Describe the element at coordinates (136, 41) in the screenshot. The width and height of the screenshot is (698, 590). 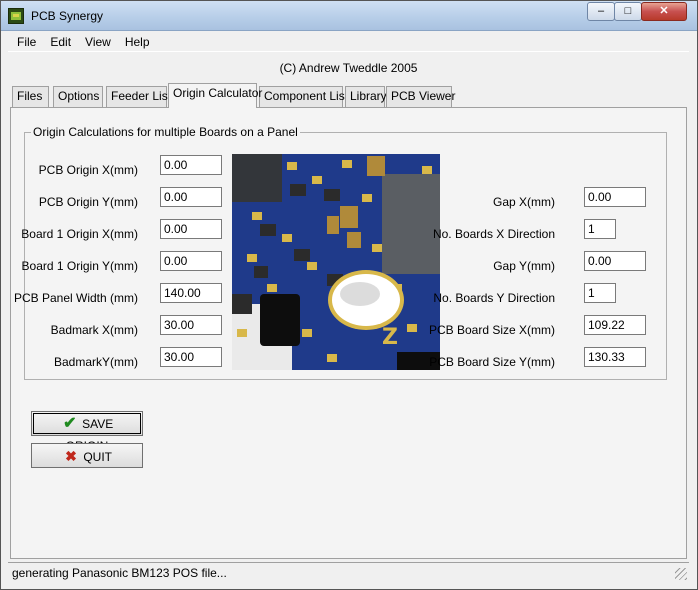
I see `menu-help: Help` at that location.